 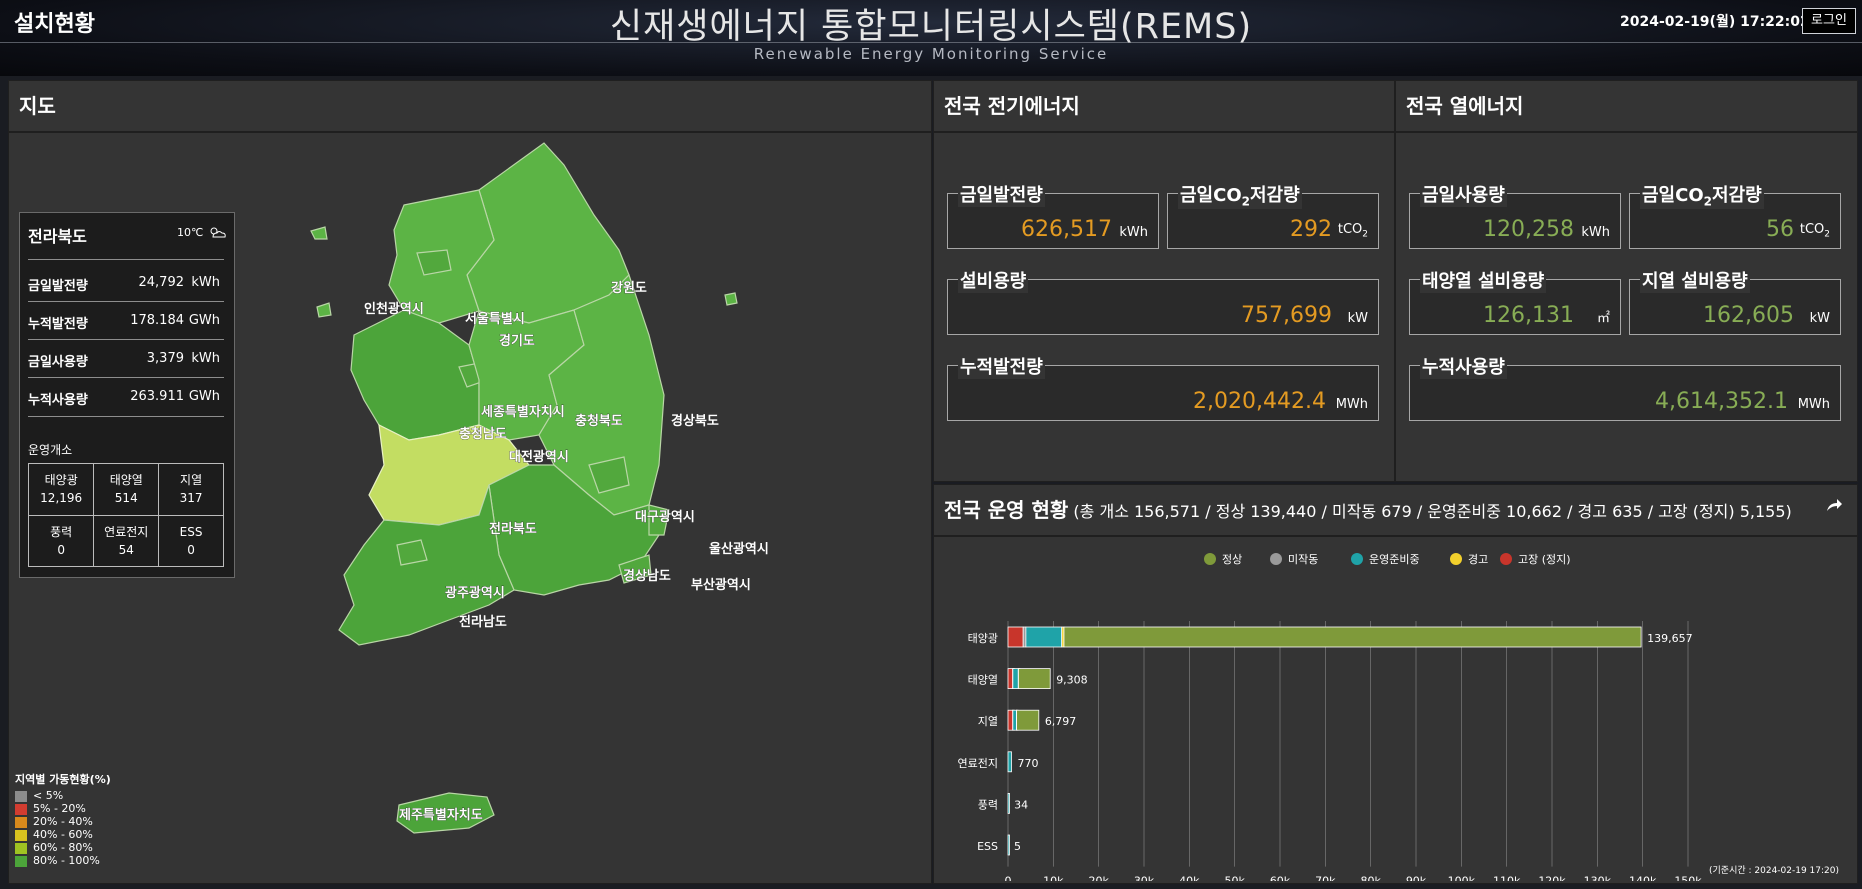 What do you see at coordinates (1072, 680) in the screenshot?
I see `chart-data-label: 9,308` at bounding box center [1072, 680].